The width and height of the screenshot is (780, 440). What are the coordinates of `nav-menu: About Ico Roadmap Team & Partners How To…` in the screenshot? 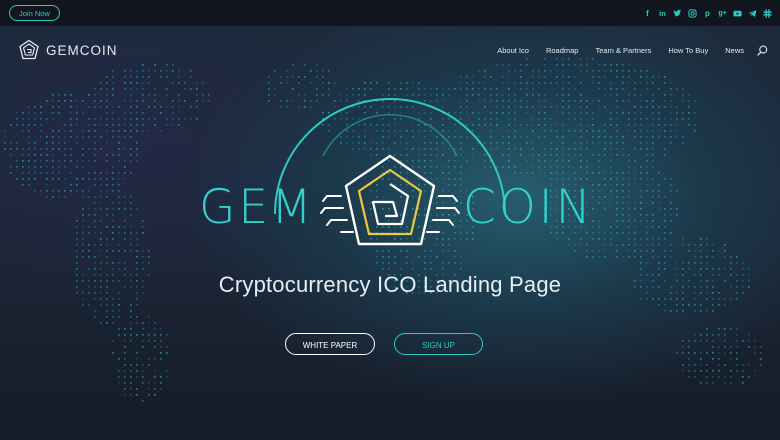 It's located at (632, 50).